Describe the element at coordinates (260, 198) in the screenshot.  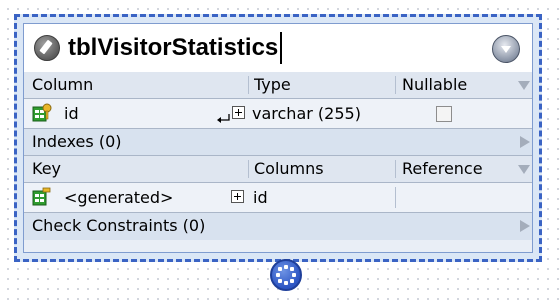
I see `key-columns: id` at that location.